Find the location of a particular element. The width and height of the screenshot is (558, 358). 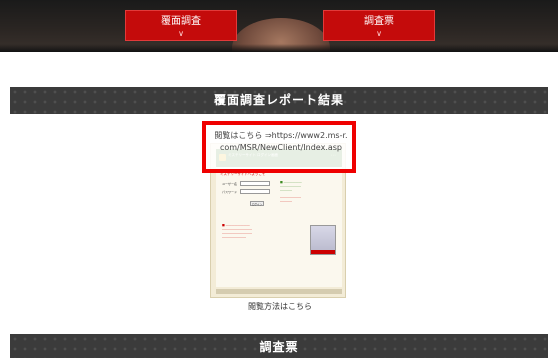

section-title-survey: 調査票 is located at coordinates (279, 346).